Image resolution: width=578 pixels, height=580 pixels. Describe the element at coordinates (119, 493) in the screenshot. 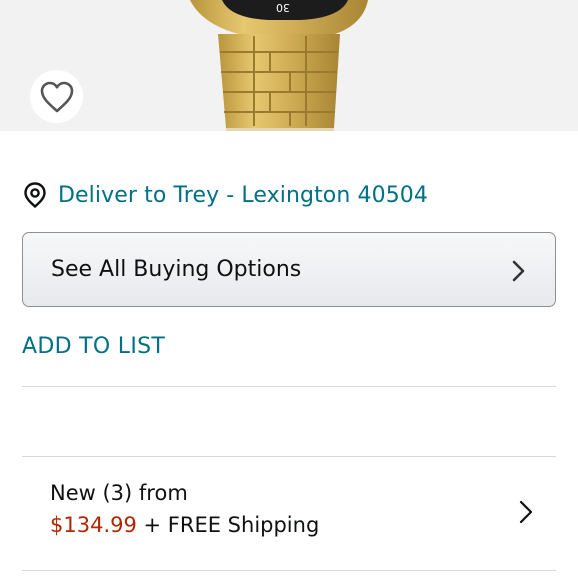

I see `offer-condition: New (3) from` at that location.